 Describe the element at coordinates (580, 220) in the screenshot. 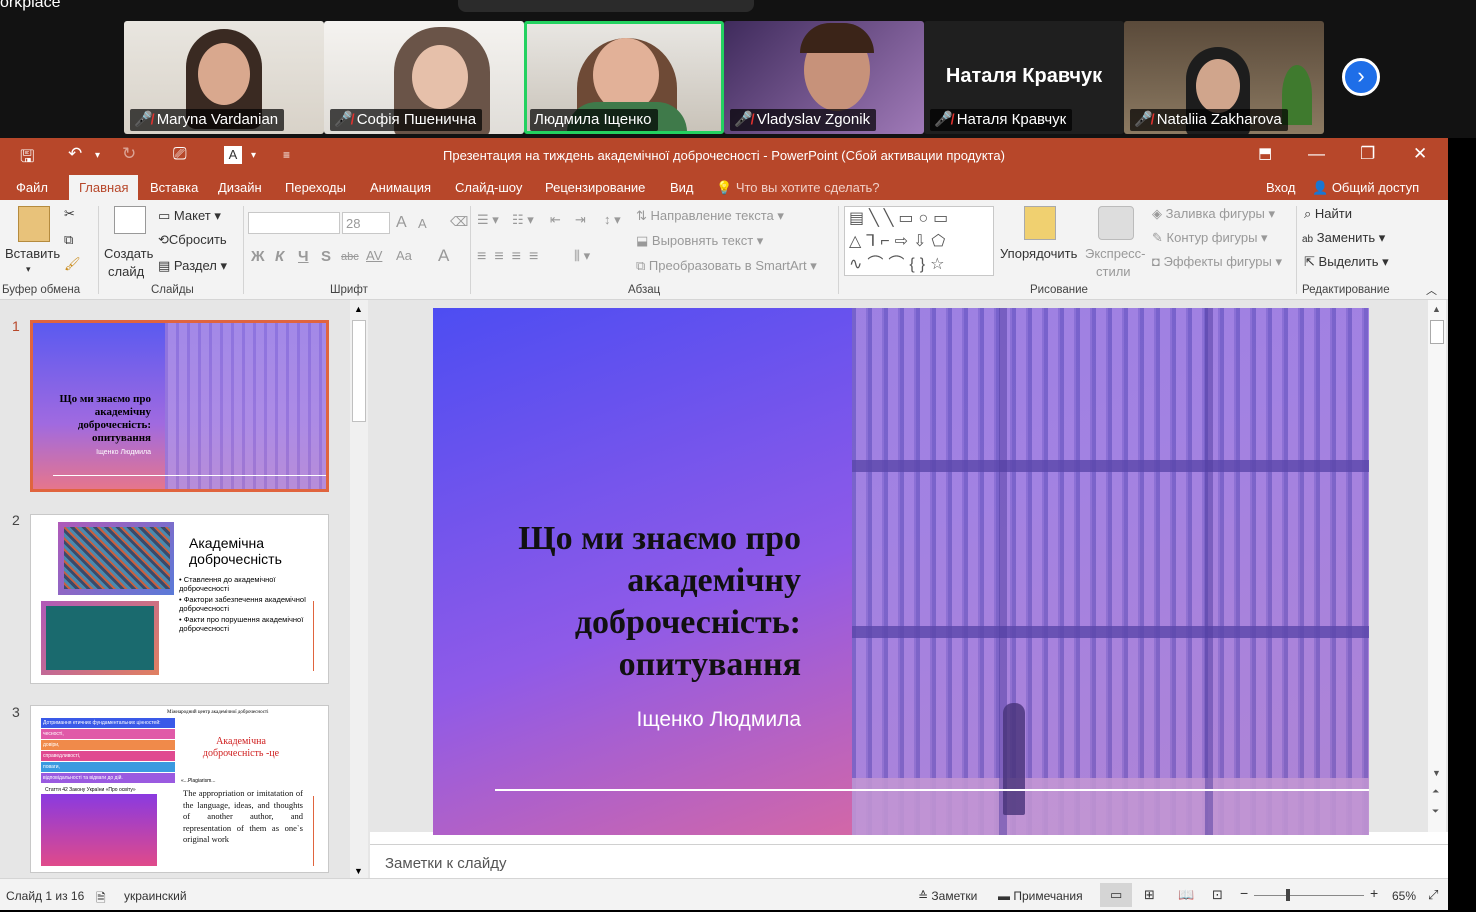

I see `increase-indent-icon: ⇥` at that location.